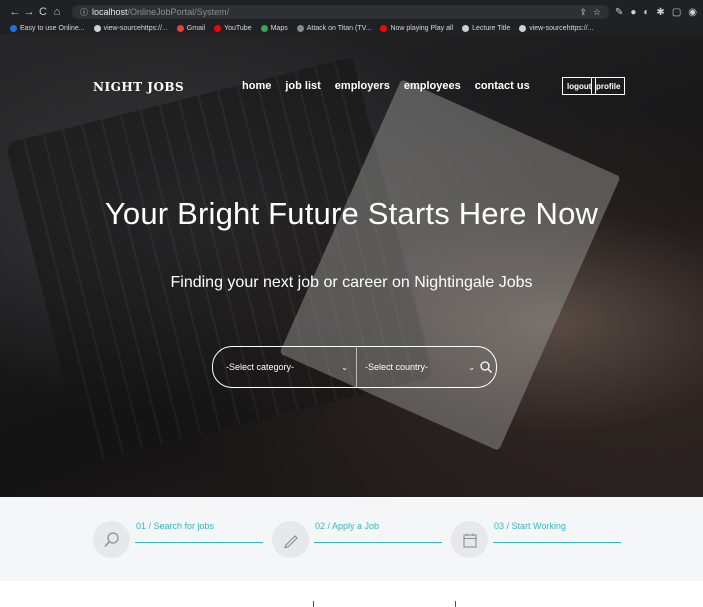 This screenshot has width=703, height=607. Describe the element at coordinates (290, 539) in the screenshot. I see `pencil-icon` at that location.